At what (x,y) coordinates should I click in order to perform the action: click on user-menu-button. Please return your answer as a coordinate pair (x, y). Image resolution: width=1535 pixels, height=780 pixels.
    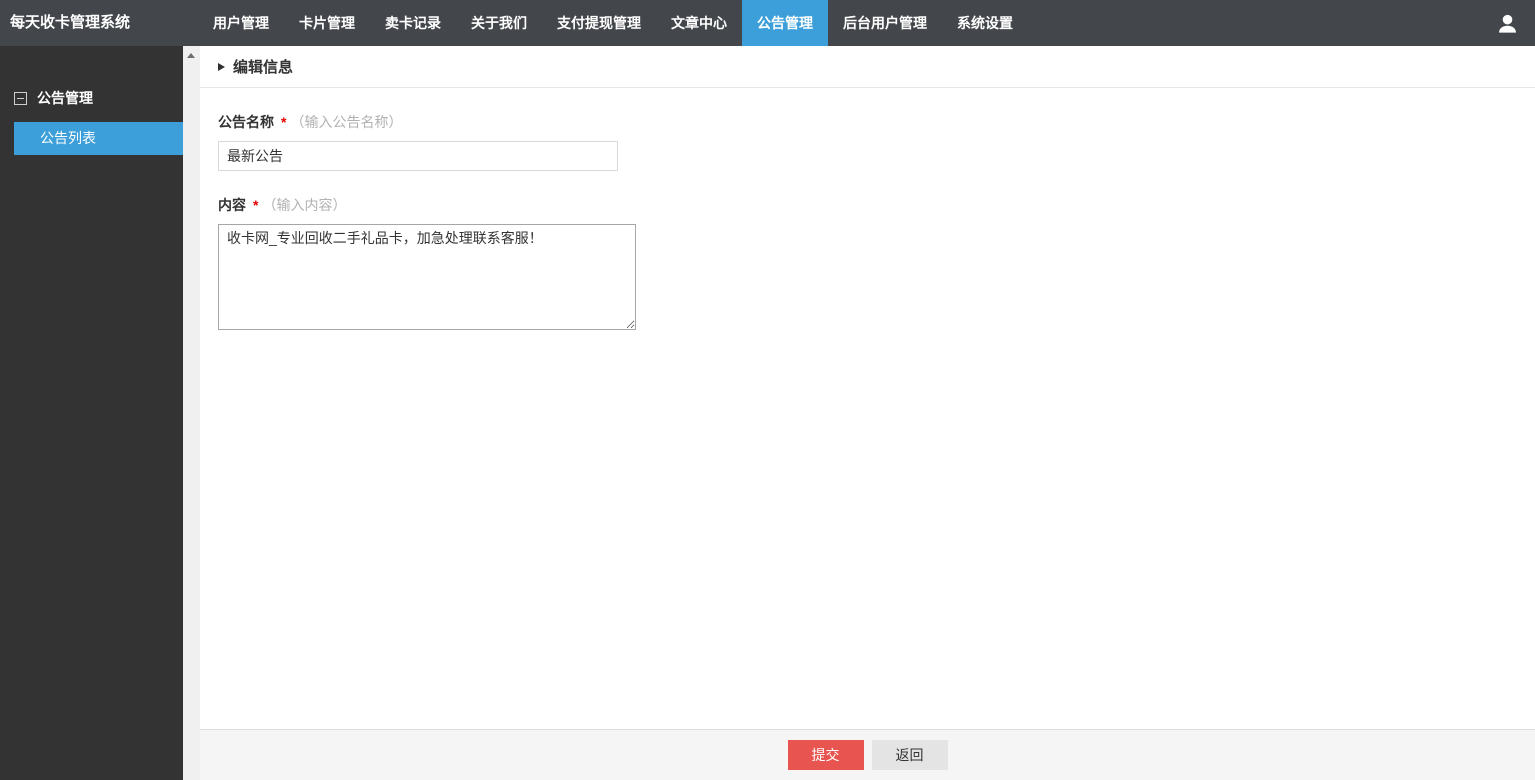
    Looking at the image, I should click on (1507, 23).